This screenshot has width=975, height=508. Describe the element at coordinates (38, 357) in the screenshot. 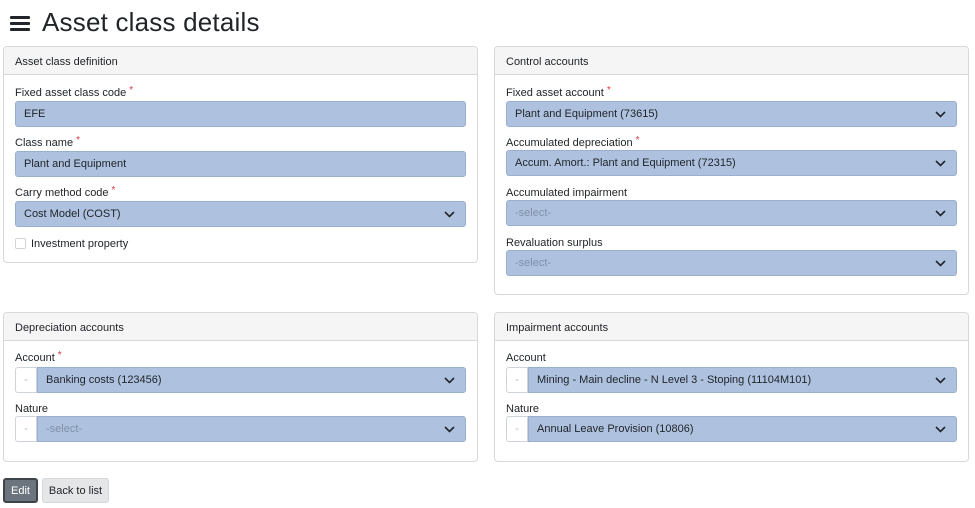

I see `depreciation-account-label: Account *` at that location.